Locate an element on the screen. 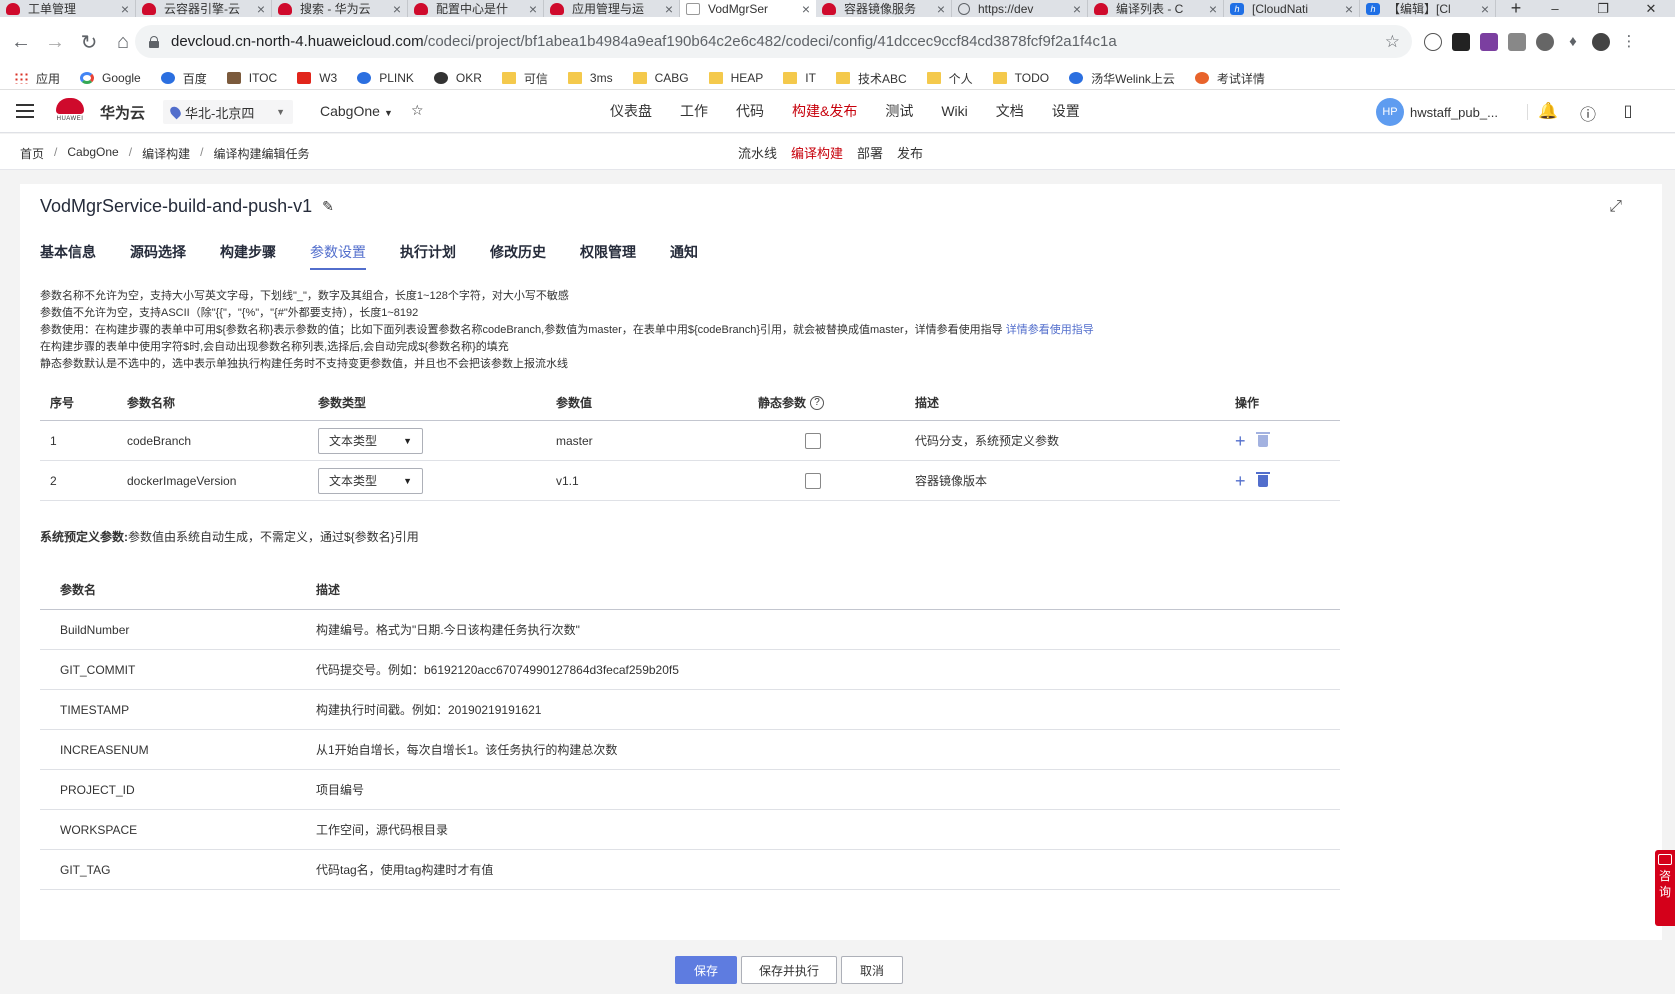 This screenshot has height=994, width=1675. bookmark-item: OKR is located at coordinates (457, 78).